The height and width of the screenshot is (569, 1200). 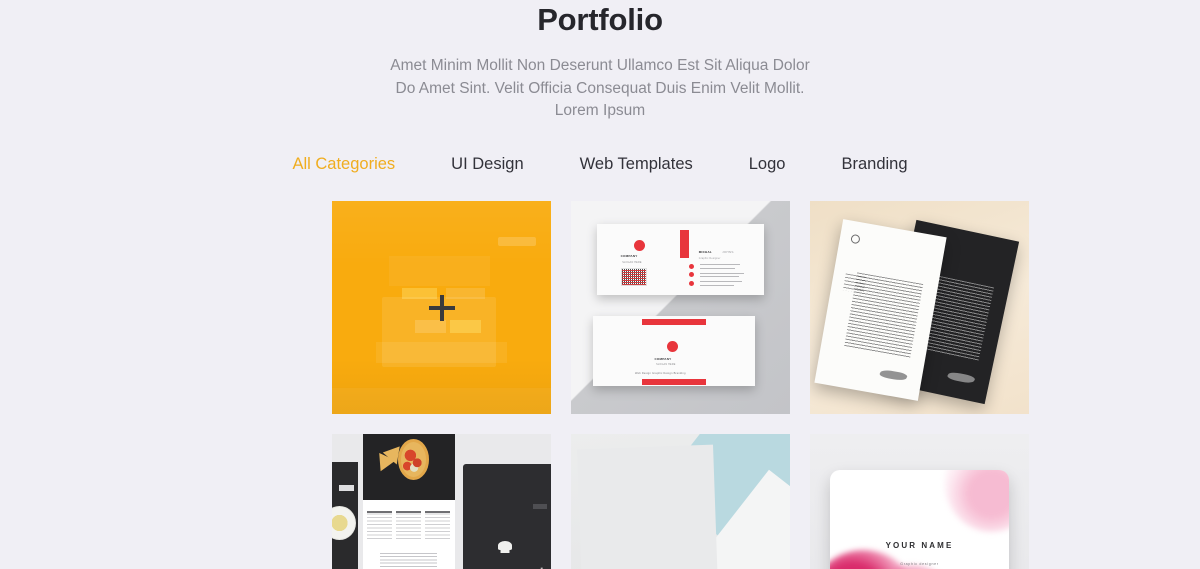 What do you see at coordinates (647, 506) in the screenshot?
I see `paper-sheet` at bounding box center [647, 506].